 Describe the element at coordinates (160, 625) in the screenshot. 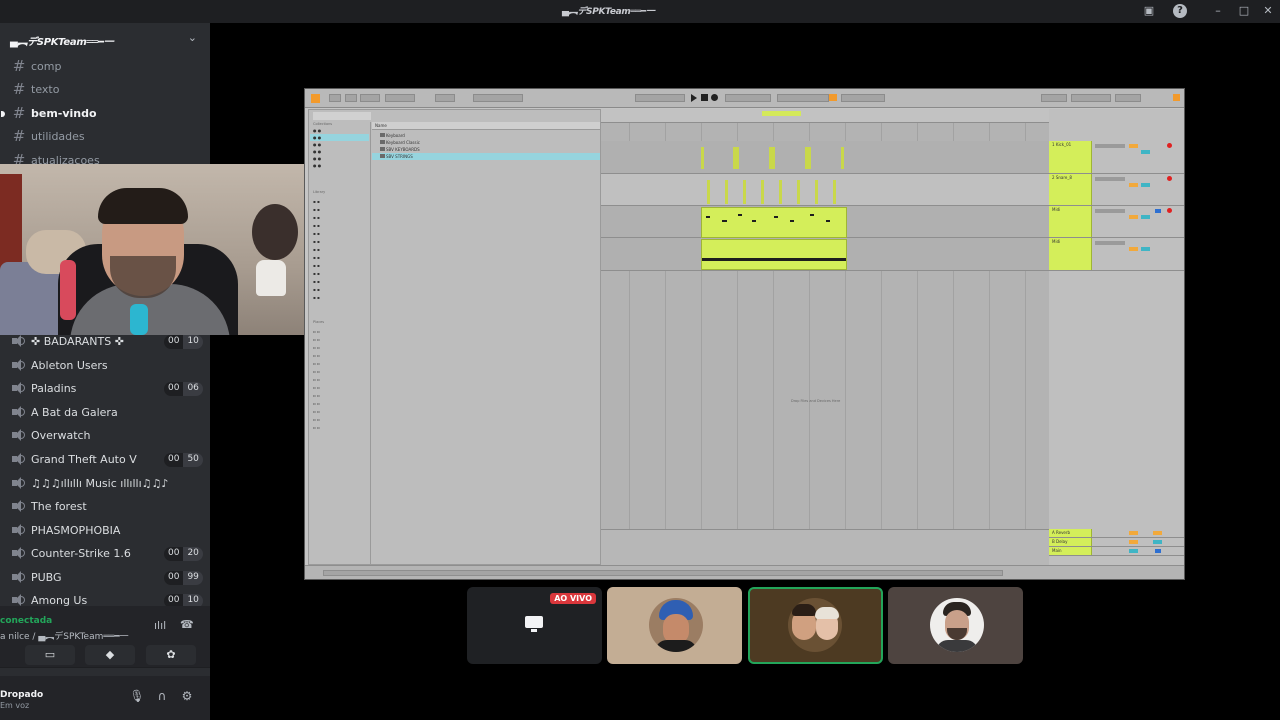

I see `noise-suppression-icon: ılıl` at that location.